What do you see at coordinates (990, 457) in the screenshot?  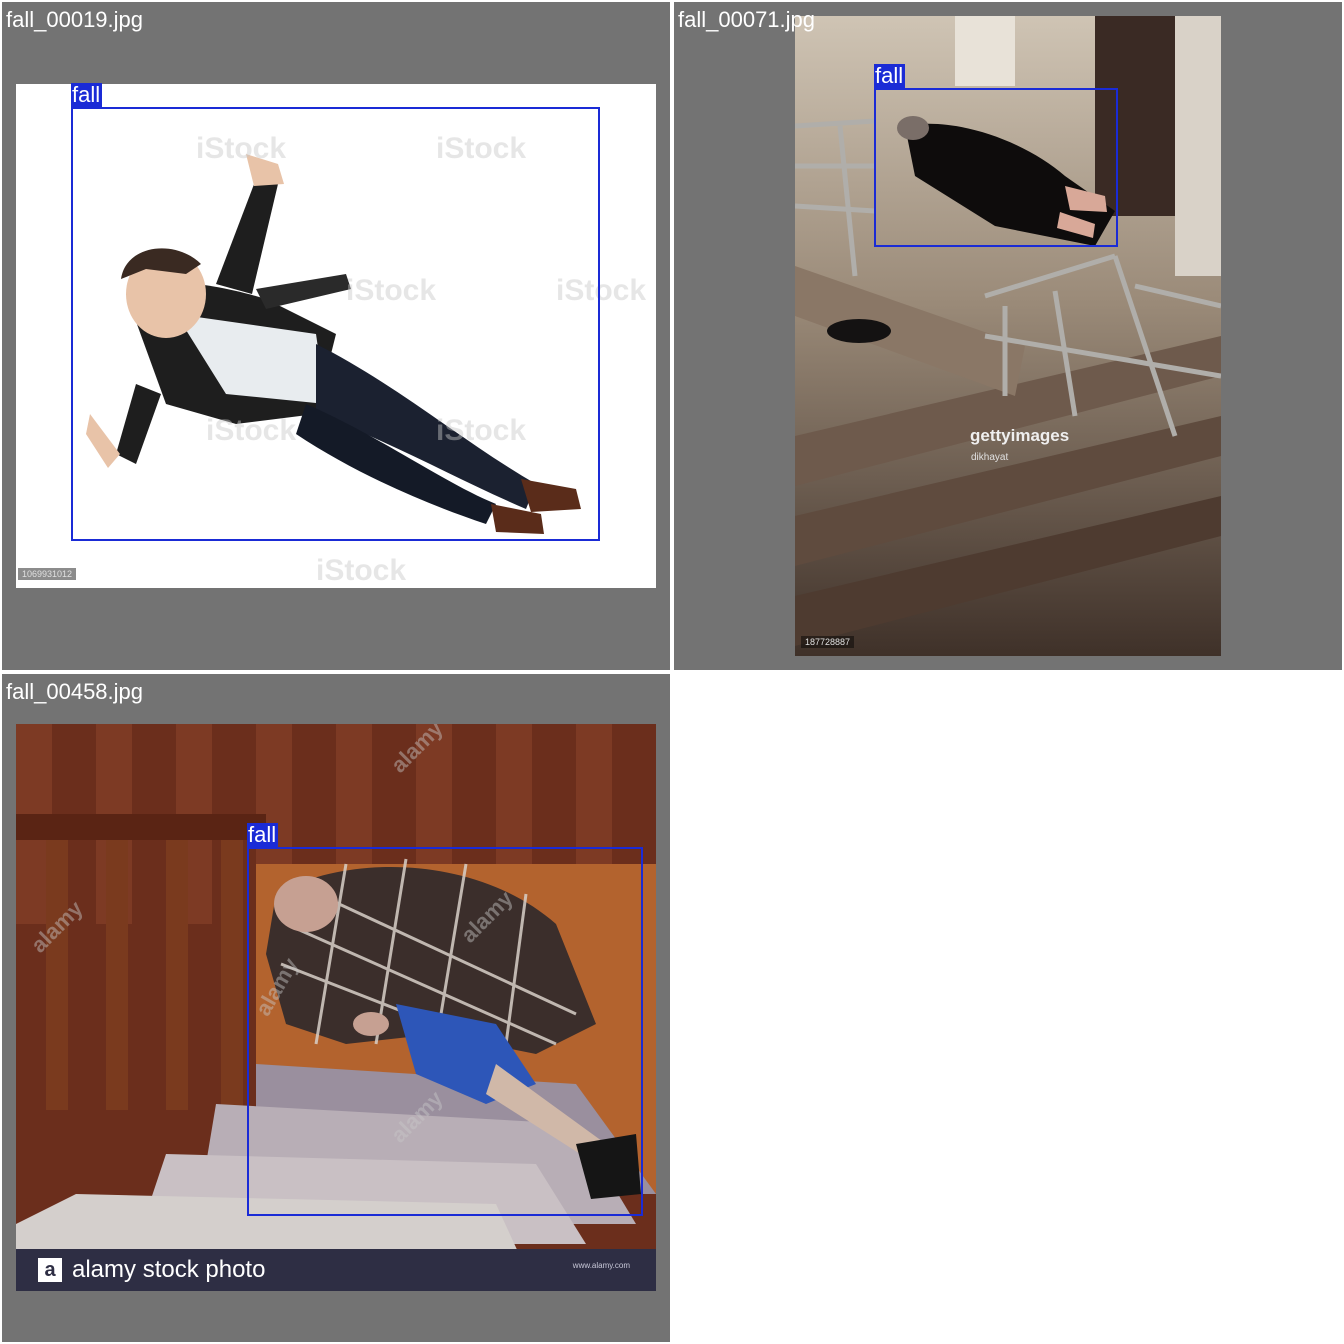 I see `watermark-credit: dikhayat` at bounding box center [990, 457].